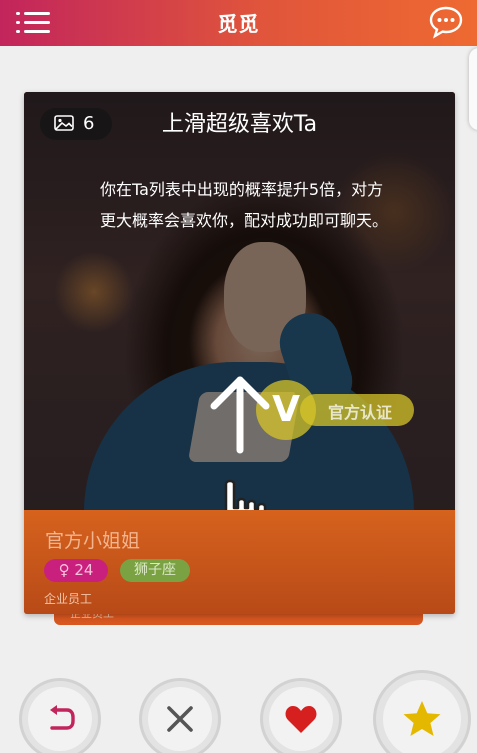 This screenshot has height=753, width=477. I want to click on swipe-up-arrow-icon, so click(240, 415).